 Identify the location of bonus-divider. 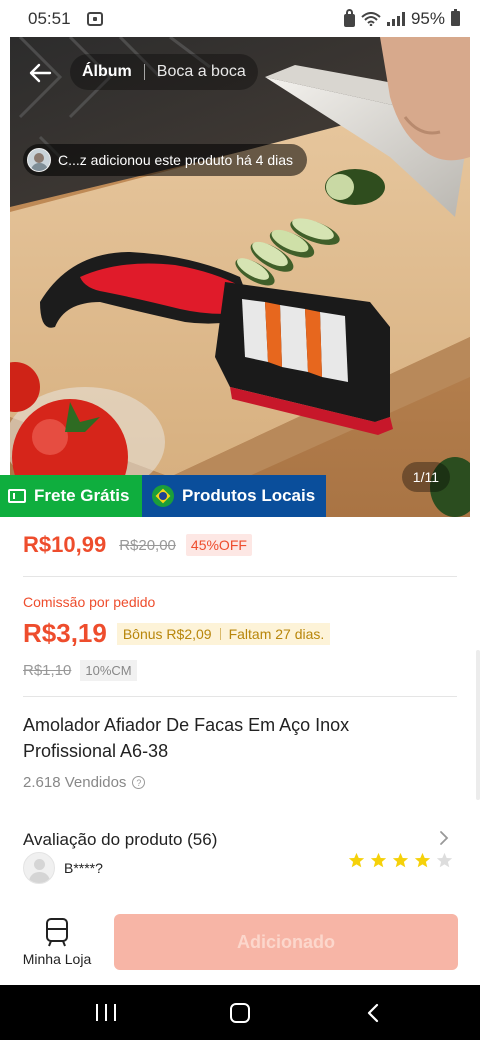
(220, 633).